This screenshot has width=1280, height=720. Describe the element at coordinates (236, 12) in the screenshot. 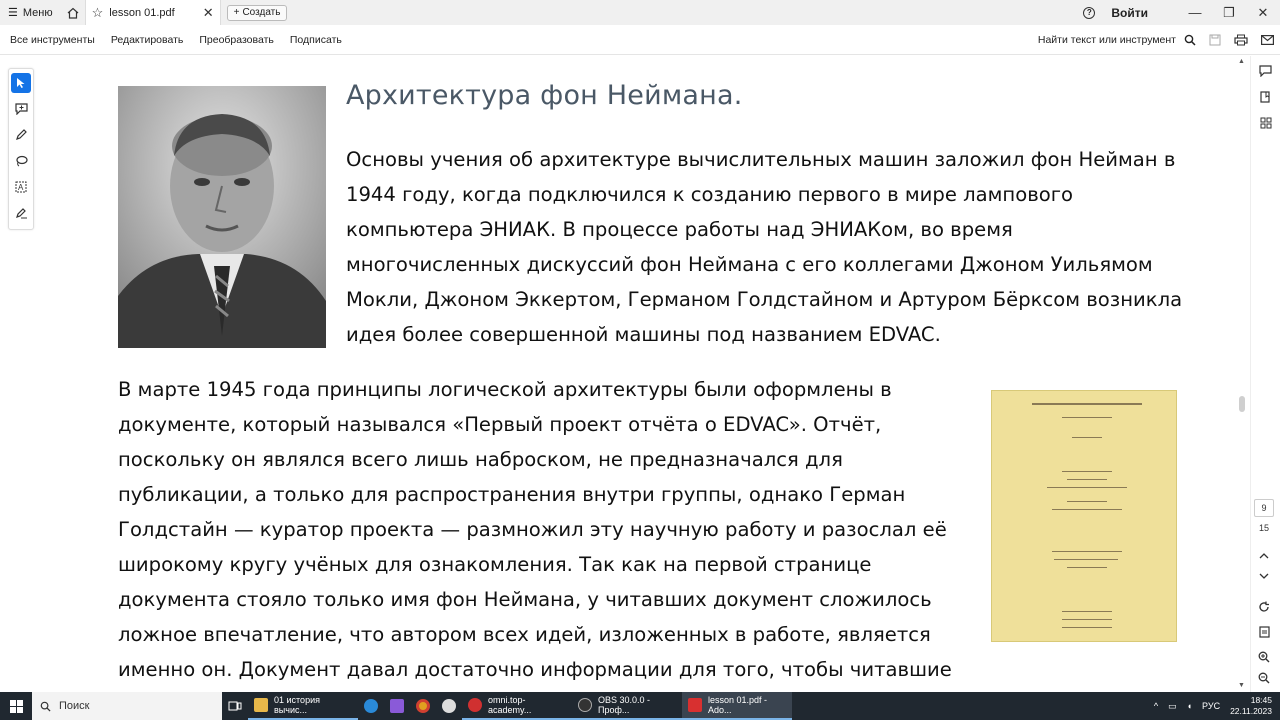

I see `plus-icon: +` at that location.